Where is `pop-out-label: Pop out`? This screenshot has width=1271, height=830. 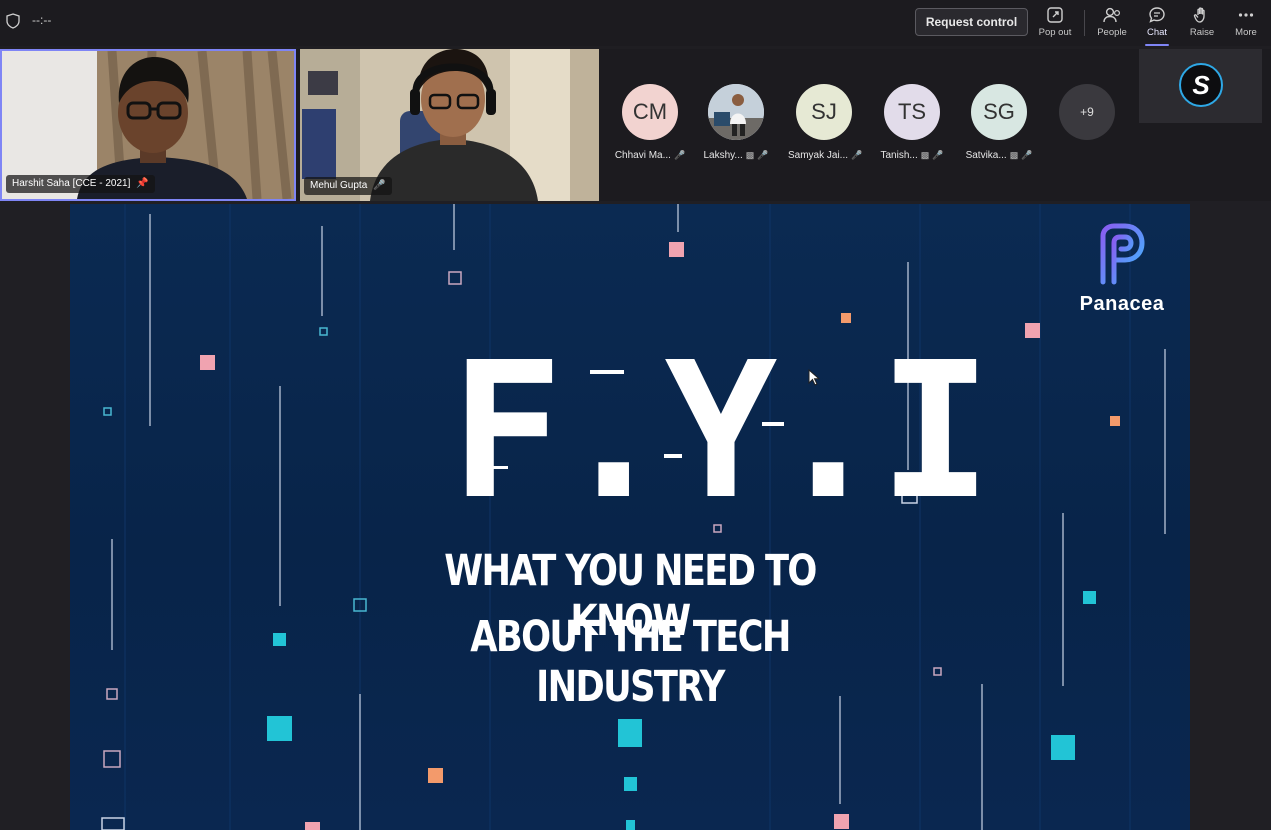
pop-out-label: Pop out is located at coordinates (1055, 32).